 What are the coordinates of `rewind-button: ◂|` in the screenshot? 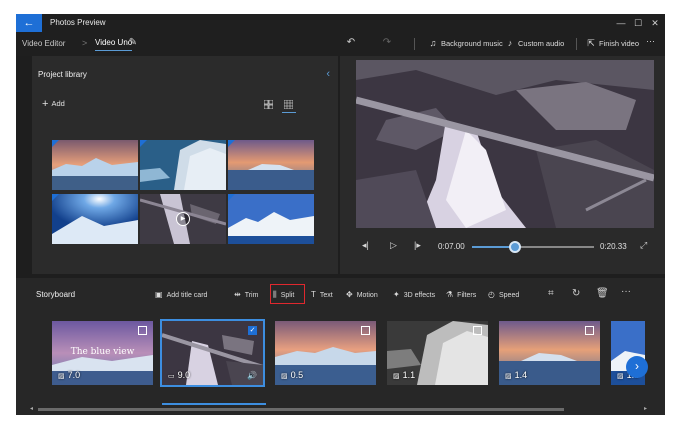 It's located at (365, 245).